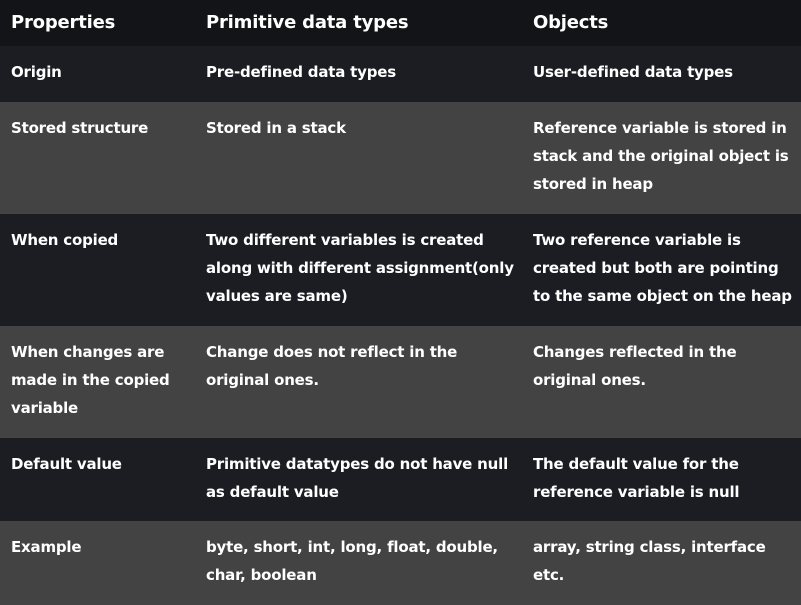 The height and width of the screenshot is (605, 801). Describe the element at coordinates (661, 563) in the screenshot. I see `object-cell: array, string class, interface etc.` at that location.